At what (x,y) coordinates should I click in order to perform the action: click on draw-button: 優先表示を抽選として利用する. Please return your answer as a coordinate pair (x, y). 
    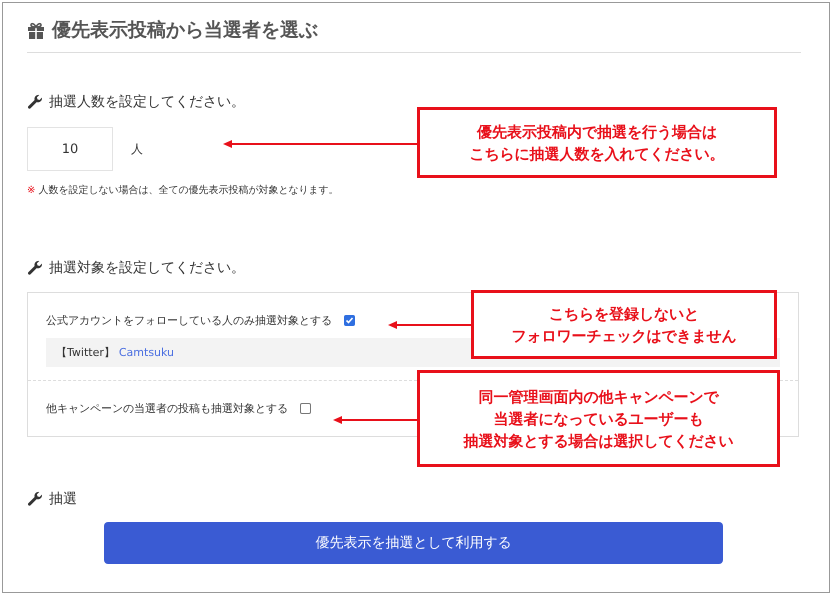
    Looking at the image, I should click on (413, 543).